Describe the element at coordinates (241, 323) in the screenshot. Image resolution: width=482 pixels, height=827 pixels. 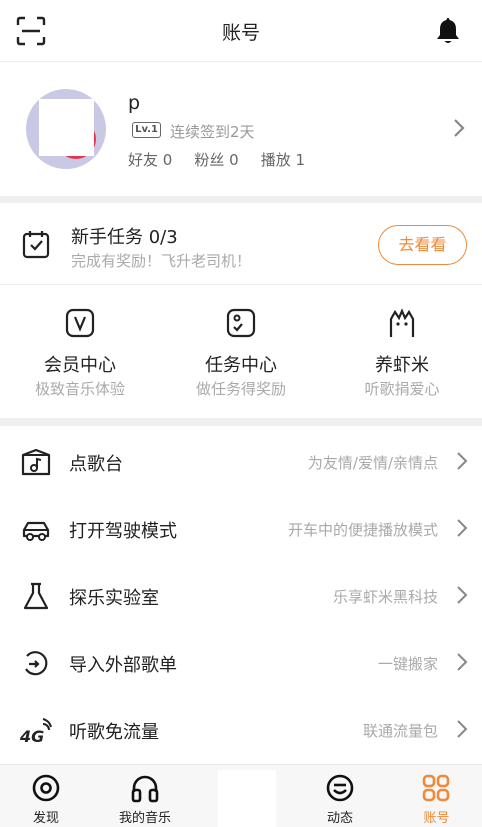
I see `task-icon` at that location.